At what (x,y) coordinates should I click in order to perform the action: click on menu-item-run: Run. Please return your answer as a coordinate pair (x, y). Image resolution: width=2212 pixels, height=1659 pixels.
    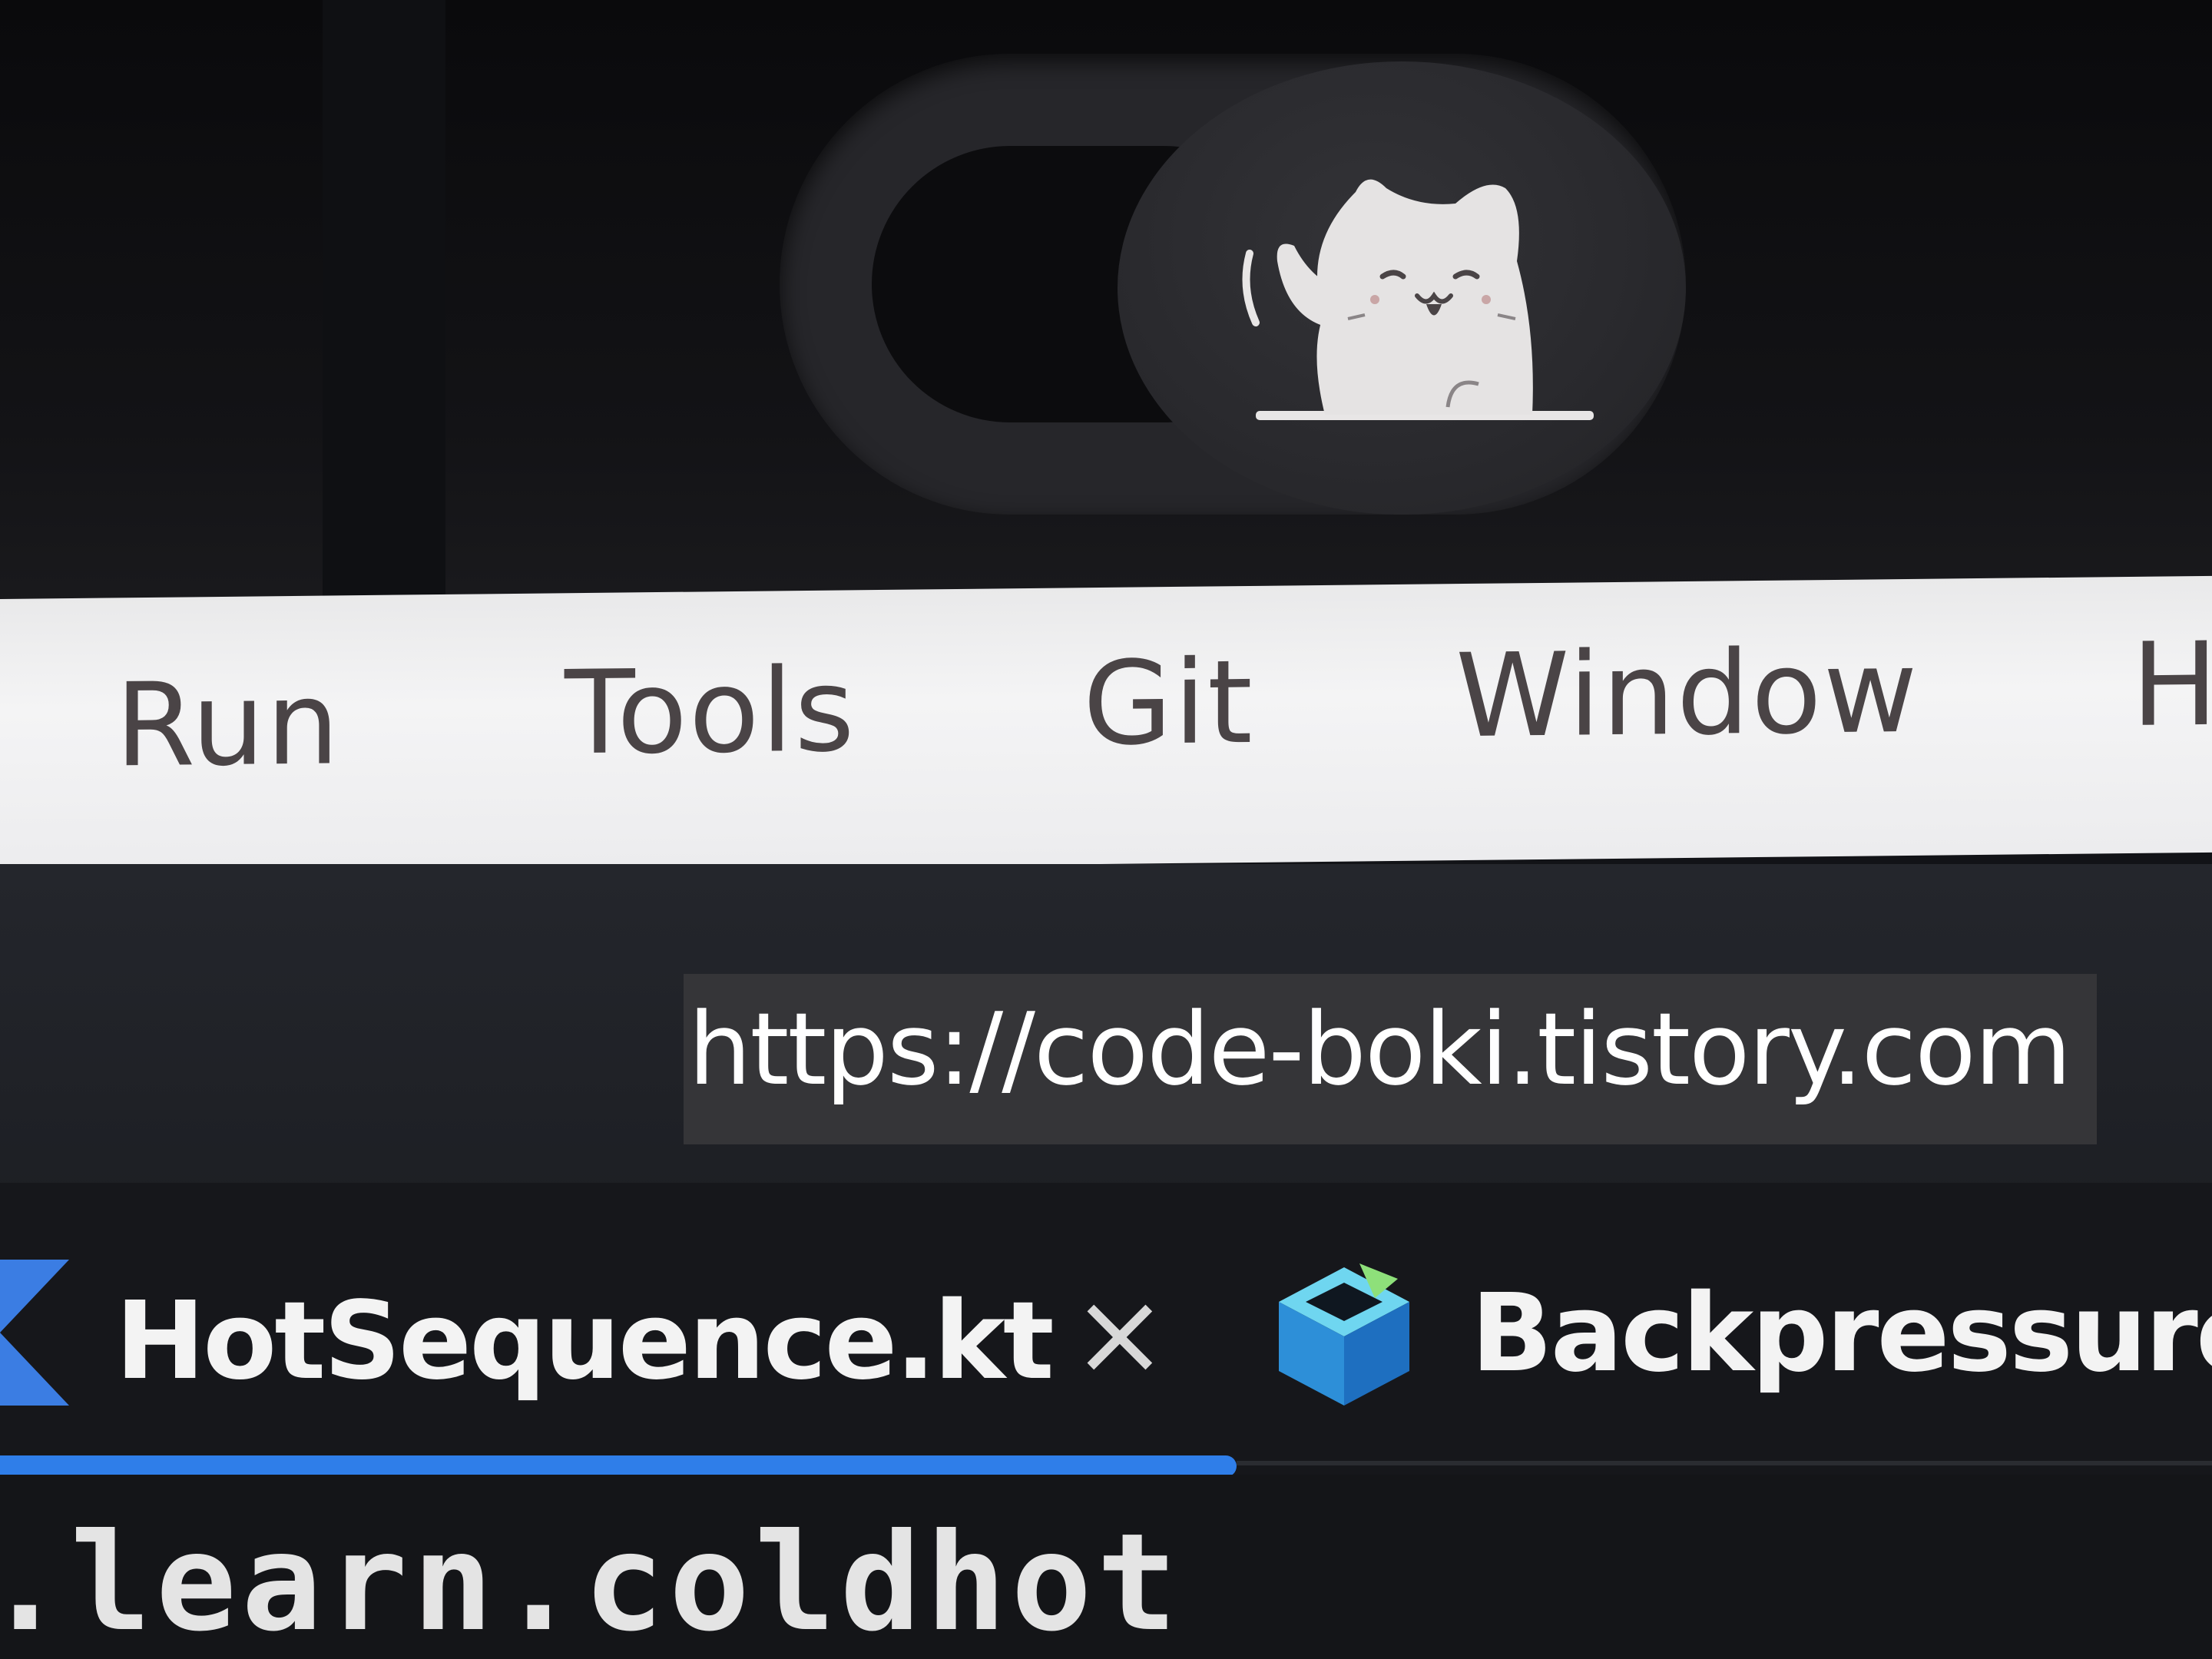
    Looking at the image, I should click on (228, 725).